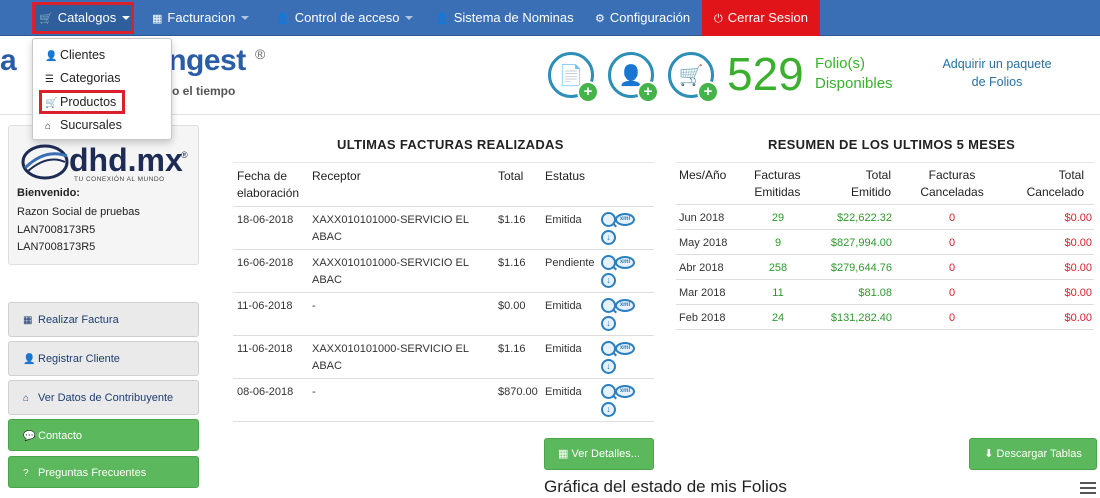  What do you see at coordinates (78, 320) in the screenshot?
I see `realizar-factura-label: Realizar Factura` at bounding box center [78, 320].